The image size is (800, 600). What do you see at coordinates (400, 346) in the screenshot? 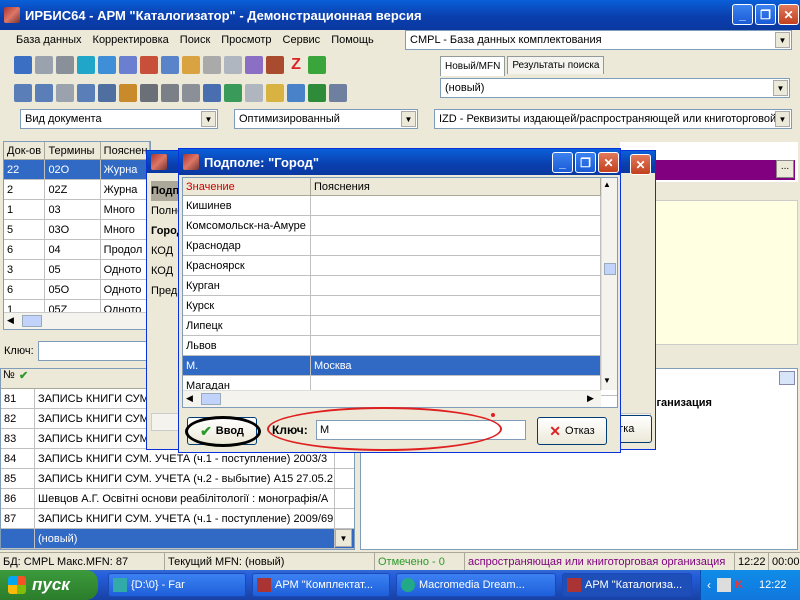
I see `value-row: Львов` at bounding box center [400, 346].